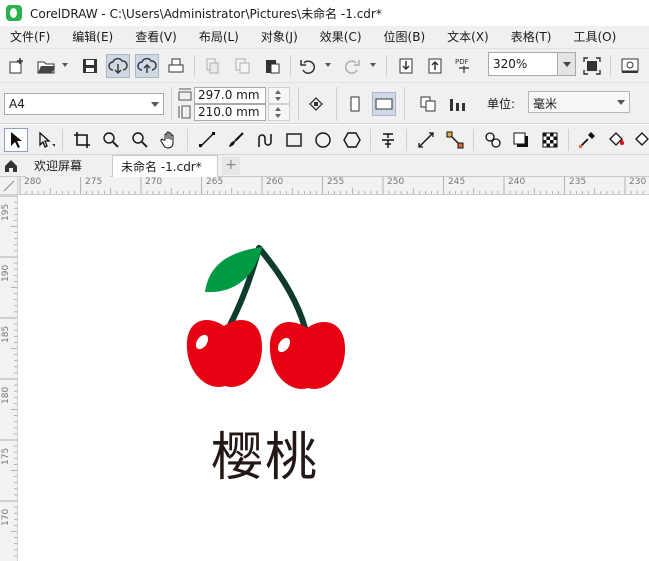 Image resolution: width=649 pixels, height=561 pixels. Describe the element at coordinates (352, 66) in the screenshot. I see `redo-button` at that location.